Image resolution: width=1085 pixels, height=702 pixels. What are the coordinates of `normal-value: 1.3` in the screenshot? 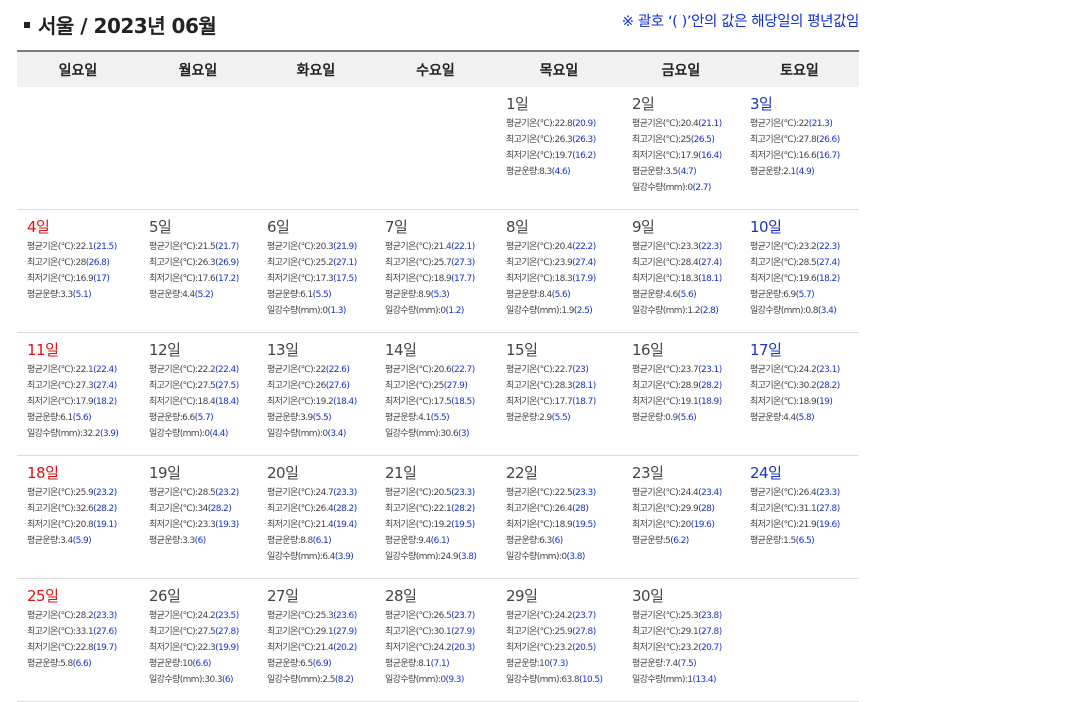 It's located at (336, 311).